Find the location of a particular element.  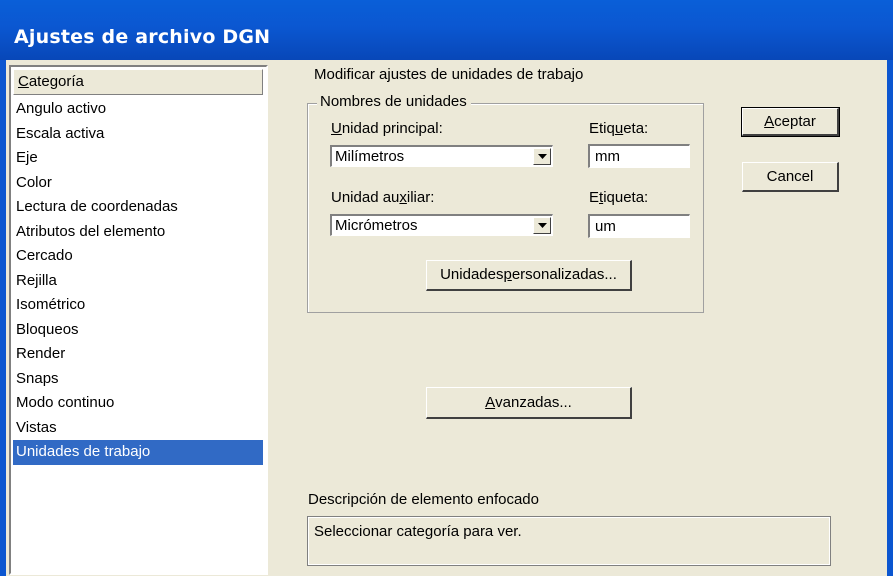

accept-label: Aceptar is located at coordinates (790, 121).